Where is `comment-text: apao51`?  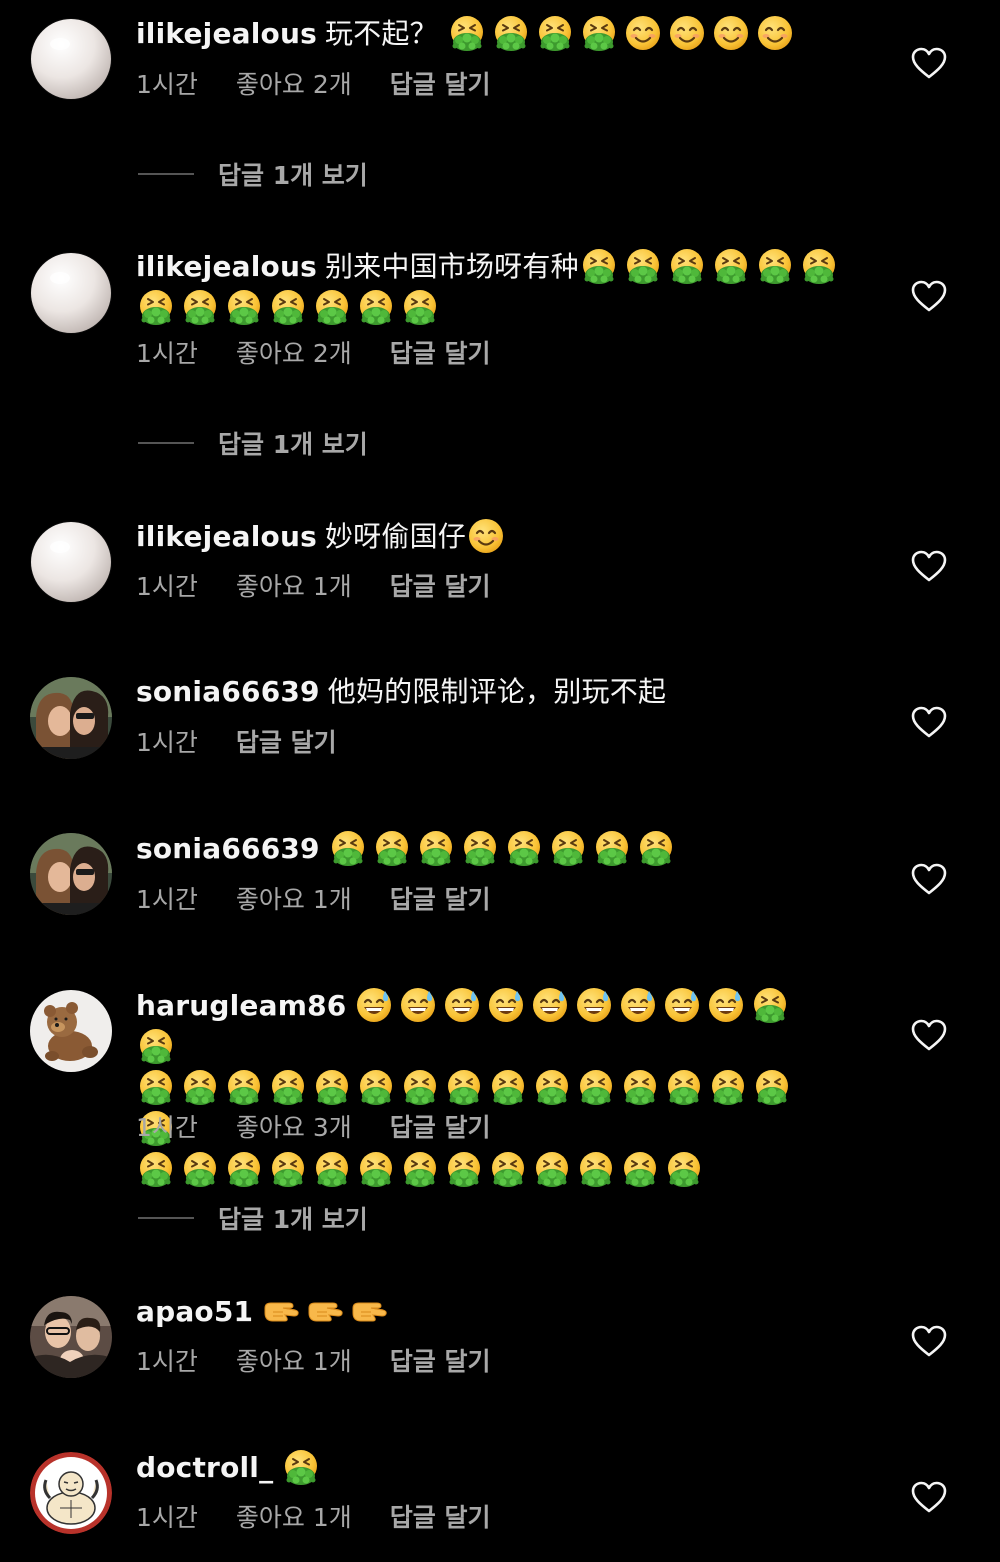
comment-text: apao51 is located at coordinates (501, 1311).